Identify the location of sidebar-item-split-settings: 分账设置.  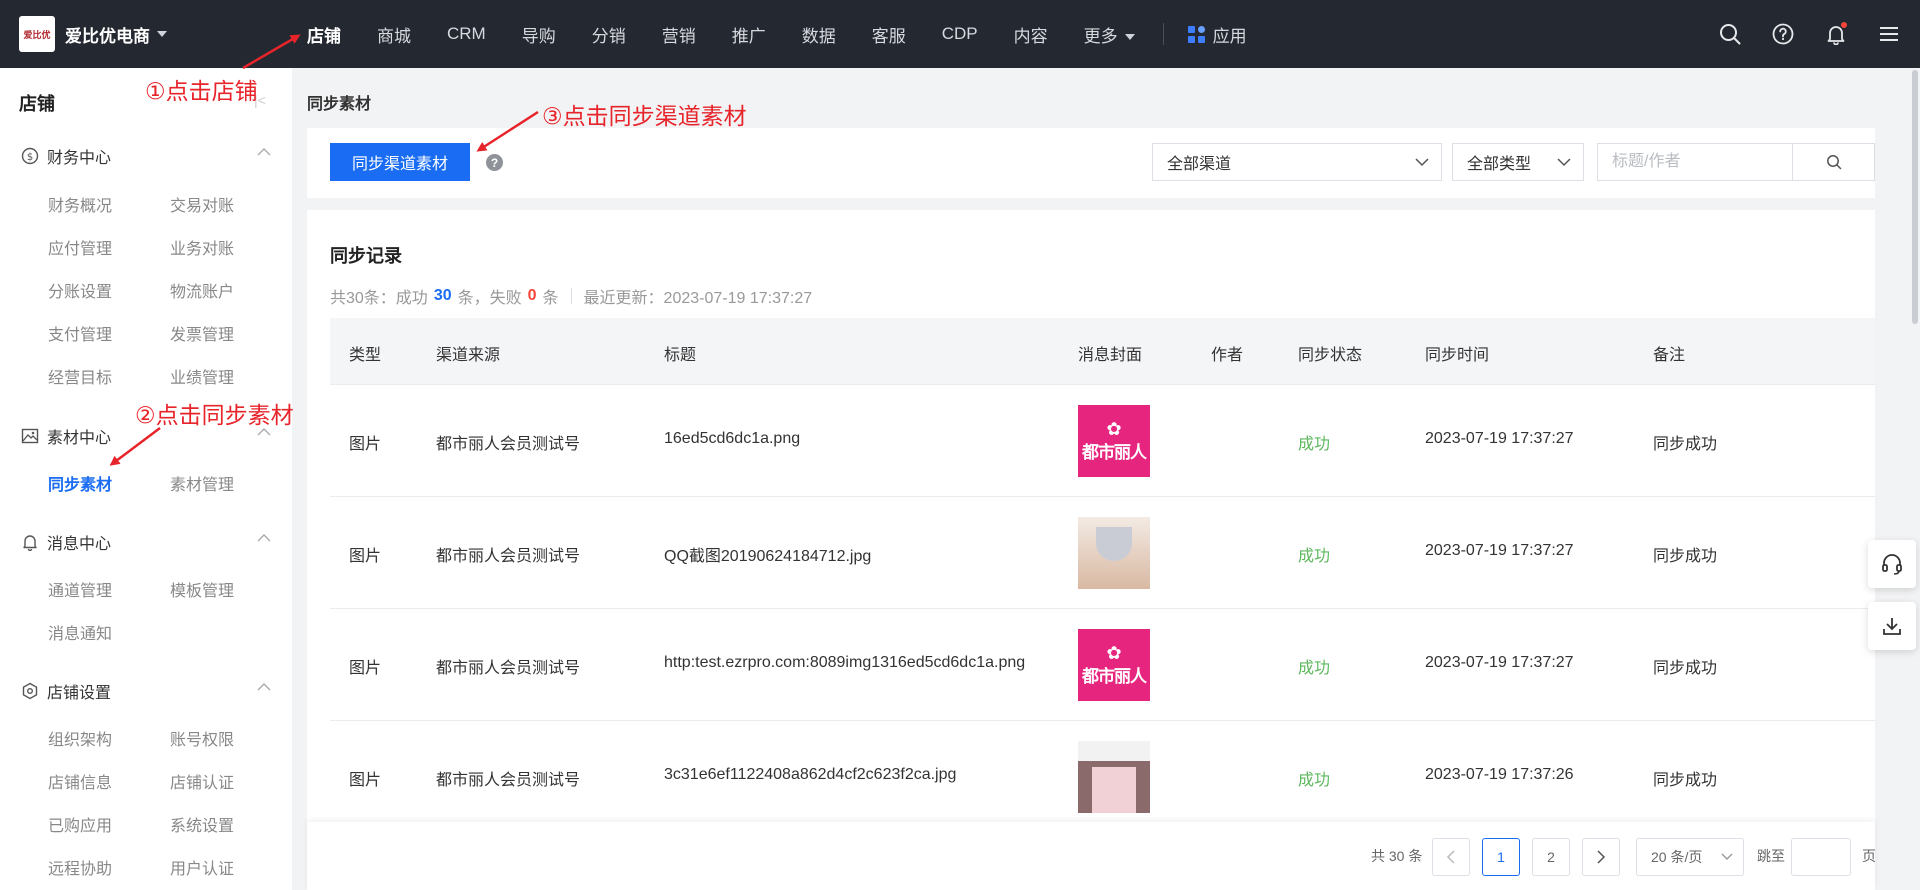
(80, 290).